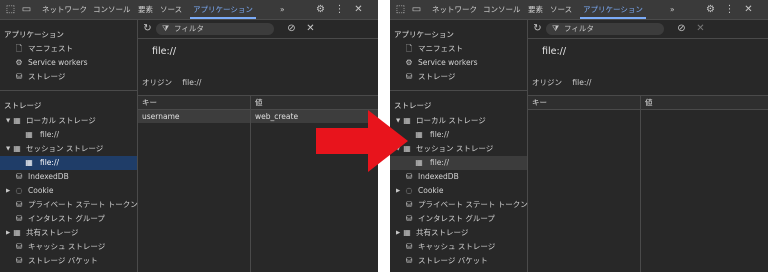 The image size is (768, 272). I want to click on origin-value: file://, so click(582, 82).